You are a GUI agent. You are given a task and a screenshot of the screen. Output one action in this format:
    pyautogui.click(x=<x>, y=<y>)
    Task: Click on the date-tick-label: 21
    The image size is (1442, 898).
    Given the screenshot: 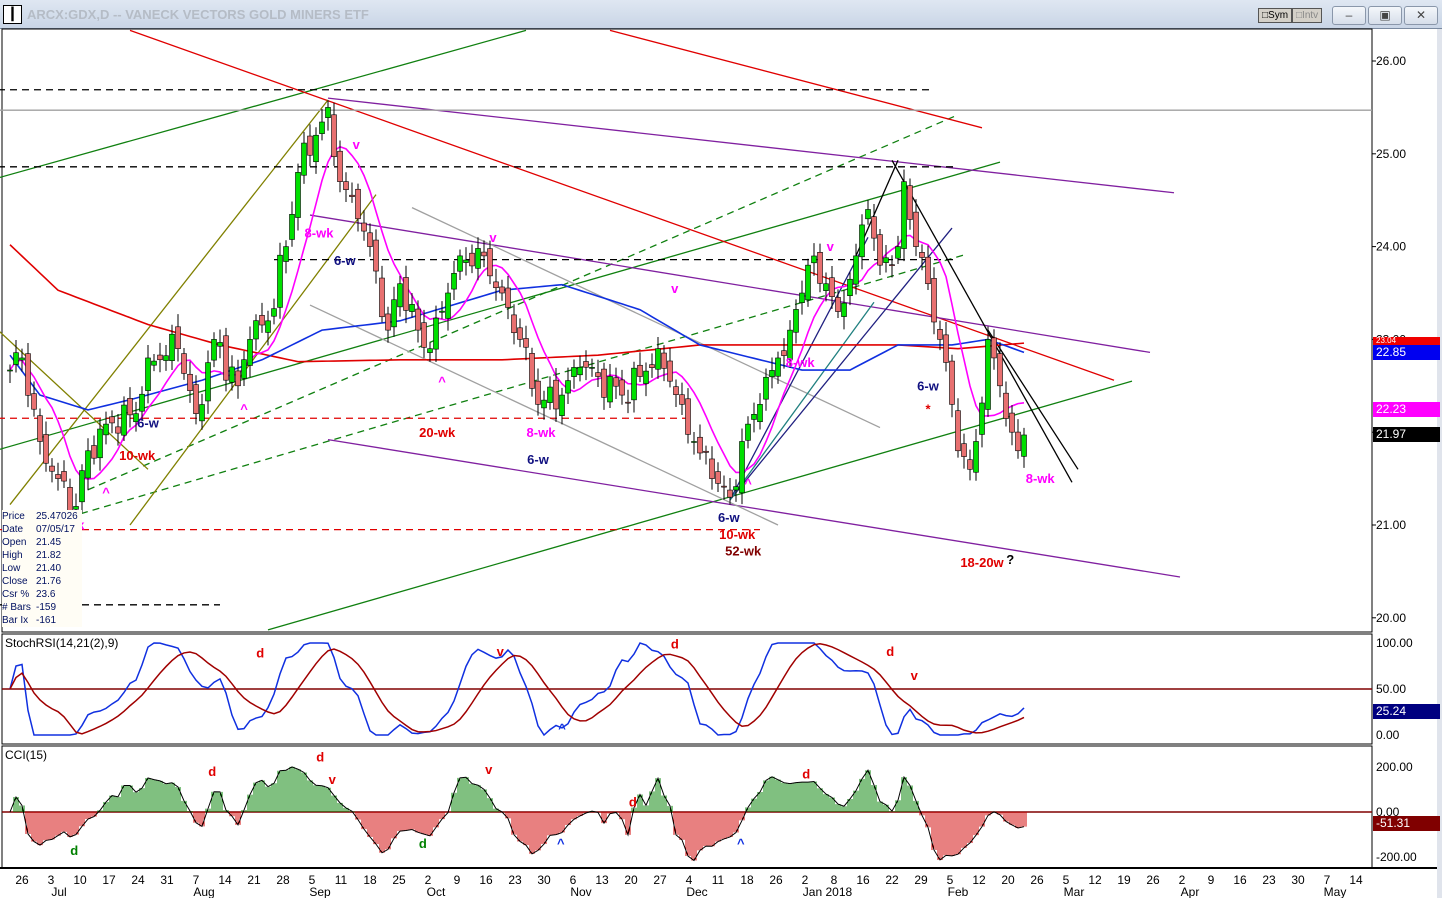 What is the action you would take?
    pyautogui.click(x=254, y=880)
    